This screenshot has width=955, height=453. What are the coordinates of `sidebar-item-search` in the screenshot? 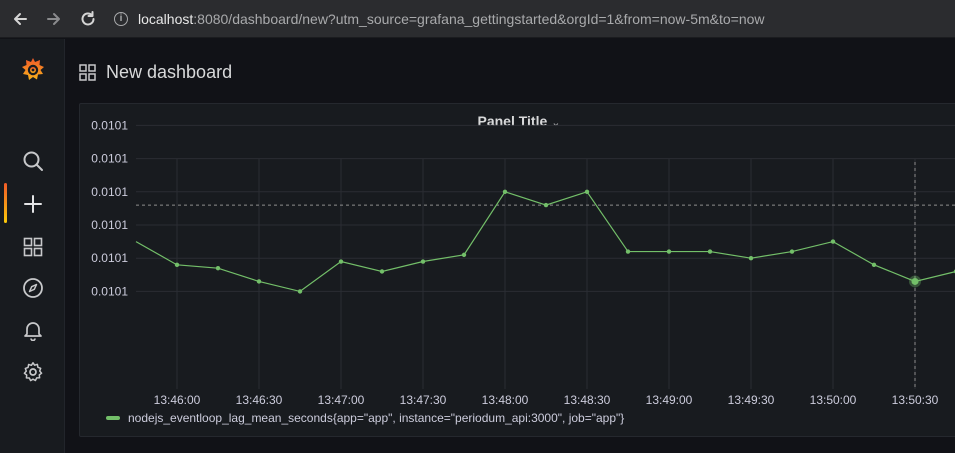 It's located at (32, 161).